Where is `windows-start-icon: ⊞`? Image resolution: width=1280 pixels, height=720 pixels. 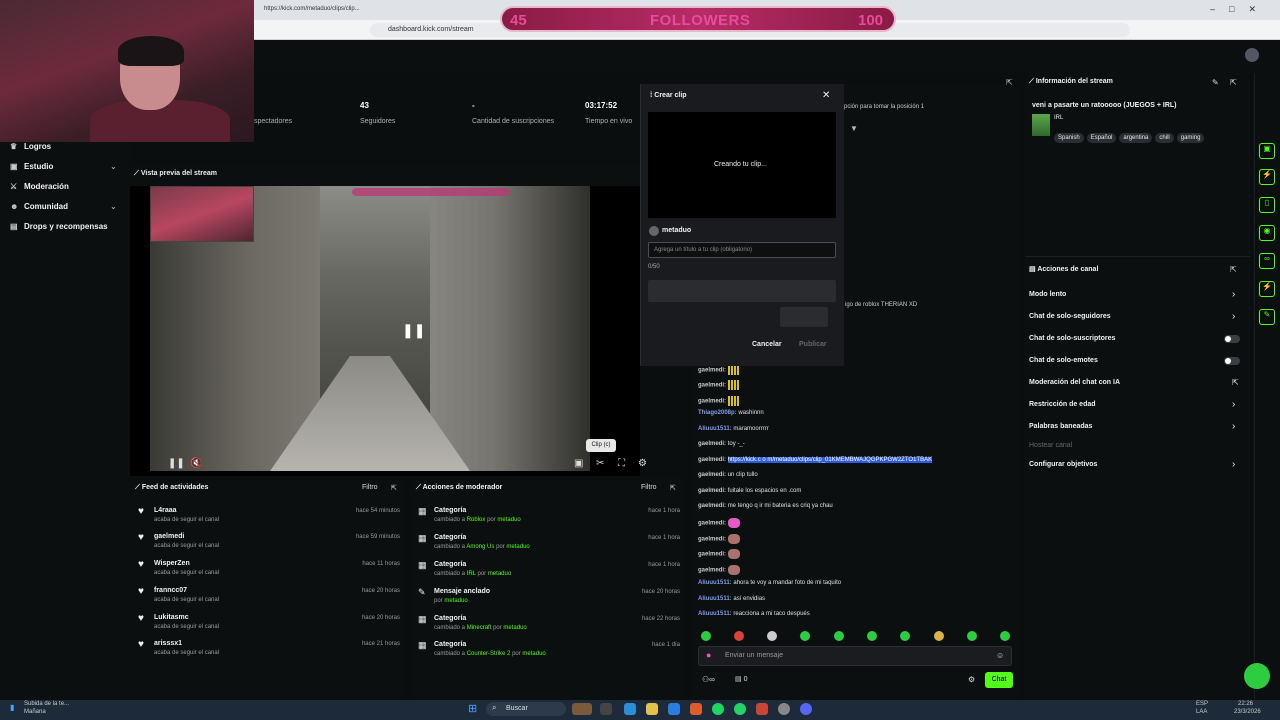 windows-start-icon: ⊞ is located at coordinates (472, 708).